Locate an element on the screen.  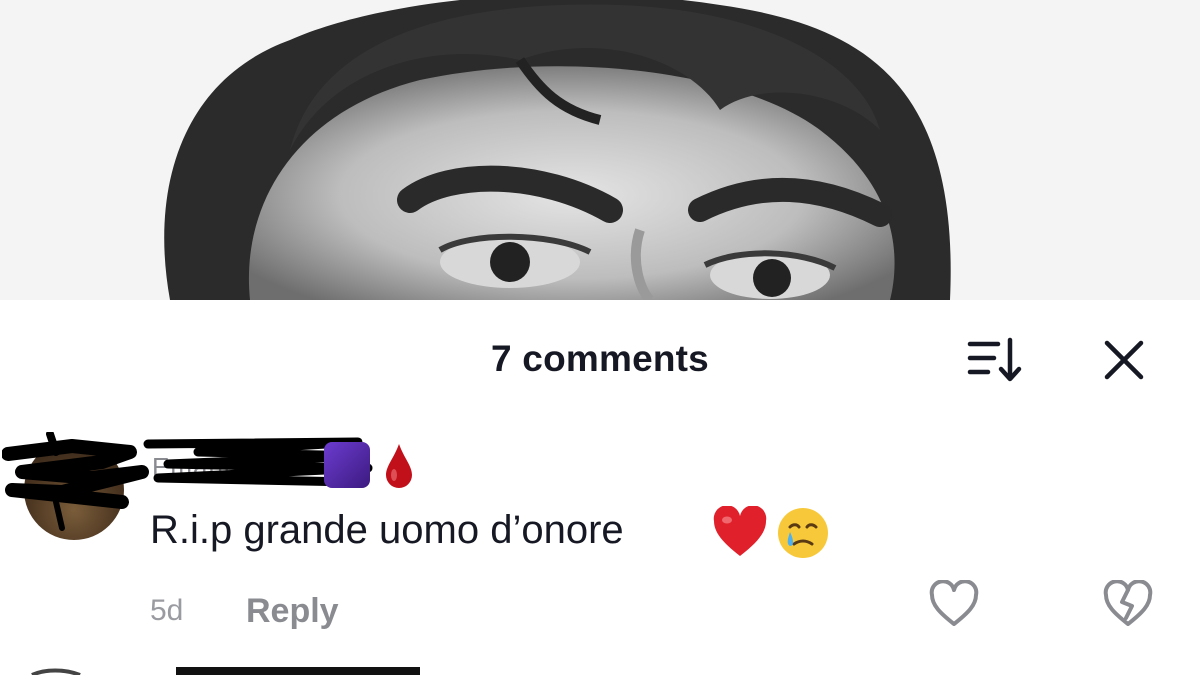
heart-outline-icon is located at coordinates (954, 602).